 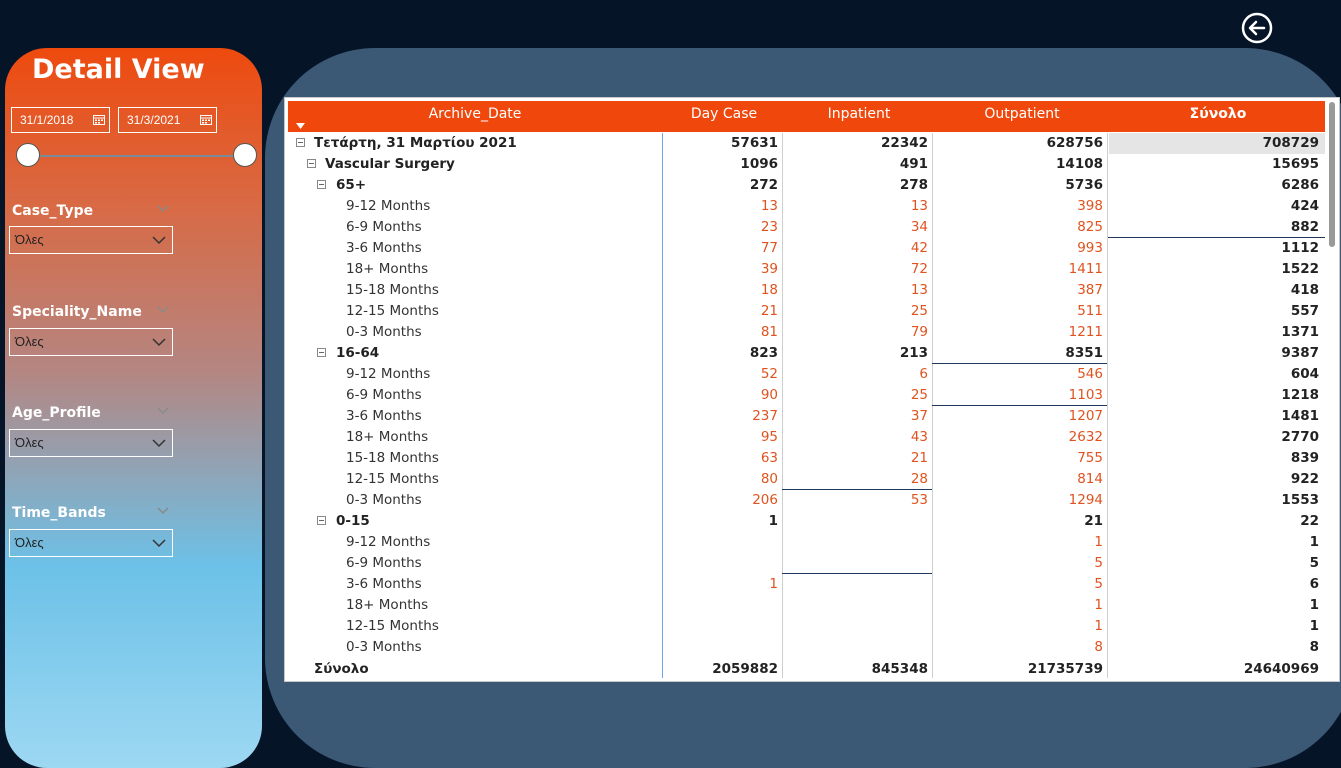 I want to click on cell-value: 5, so click(x=1018, y=584).